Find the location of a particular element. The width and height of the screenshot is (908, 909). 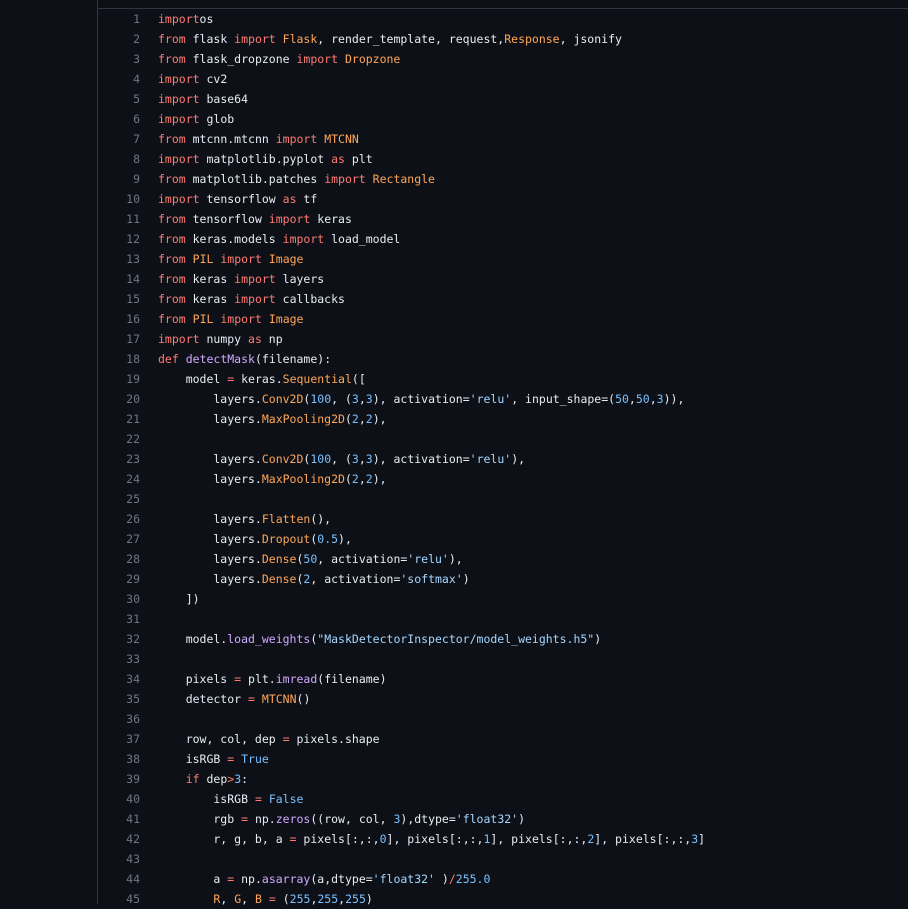

line-number: 9 is located at coordinates (119, 179).